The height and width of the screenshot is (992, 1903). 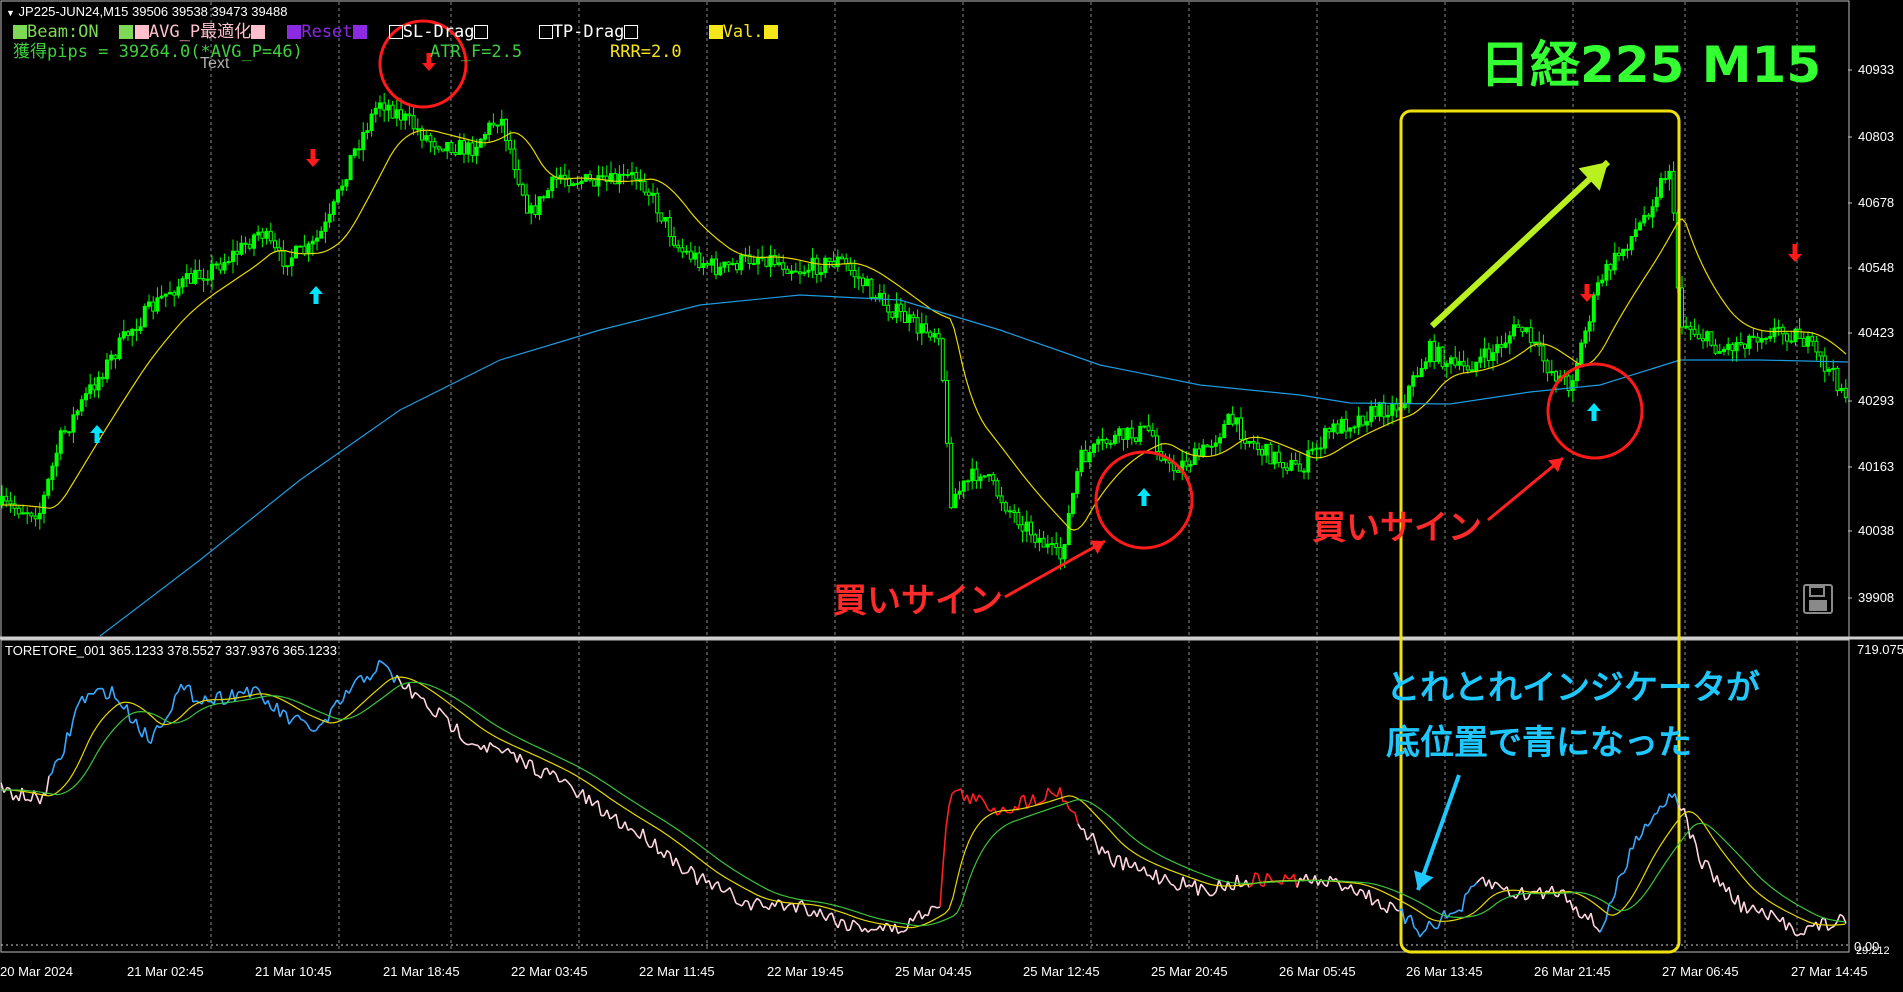 I want to click on beam-toggle-button: Beam:ON, so click(x=56, y=32).